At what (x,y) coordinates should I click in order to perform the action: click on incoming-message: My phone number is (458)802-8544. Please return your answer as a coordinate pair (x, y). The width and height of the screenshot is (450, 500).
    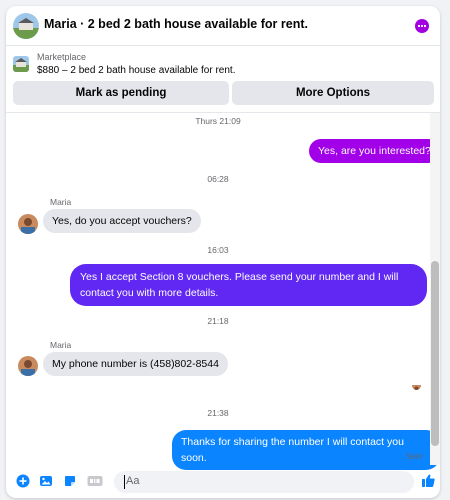
    Looking at the image, I should click on (135, 364).